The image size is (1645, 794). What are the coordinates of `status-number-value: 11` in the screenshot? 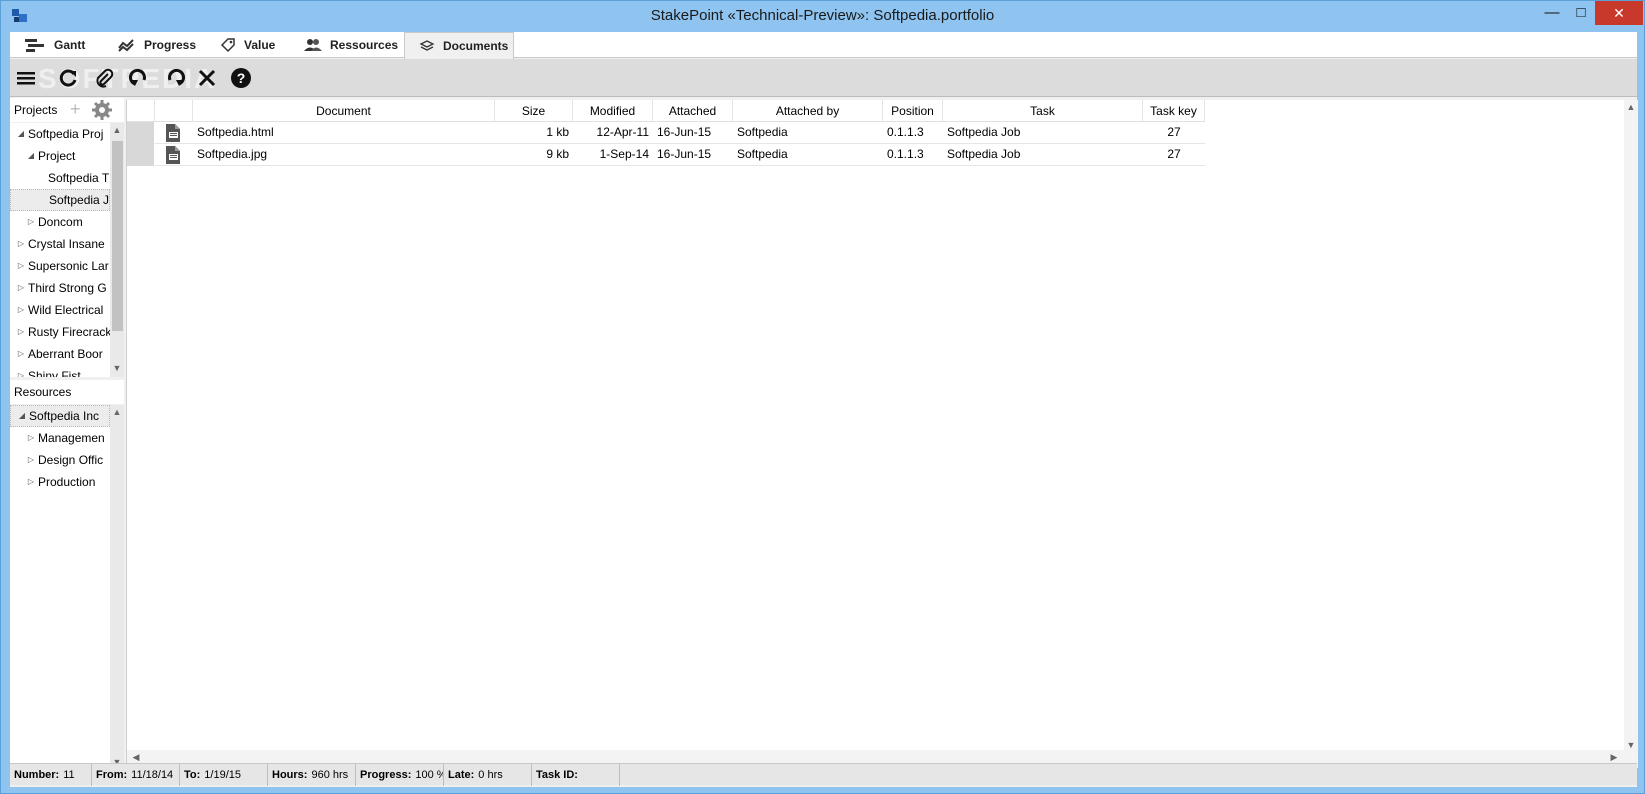 It's located at (69, 774).